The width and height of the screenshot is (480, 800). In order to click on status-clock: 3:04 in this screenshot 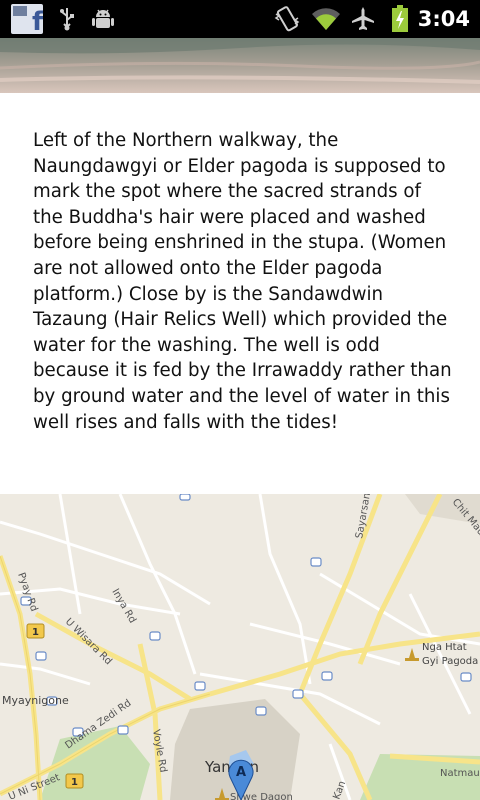, I will do `click(443, 19)`.